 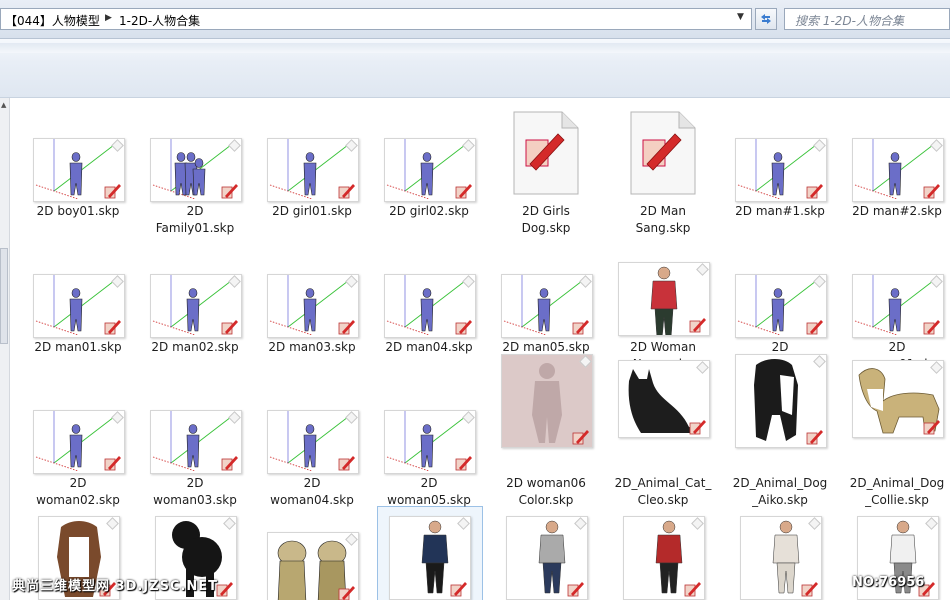 I want to click on file-name-line: 2D_Animal_Dog, so click(x=780, y=483).